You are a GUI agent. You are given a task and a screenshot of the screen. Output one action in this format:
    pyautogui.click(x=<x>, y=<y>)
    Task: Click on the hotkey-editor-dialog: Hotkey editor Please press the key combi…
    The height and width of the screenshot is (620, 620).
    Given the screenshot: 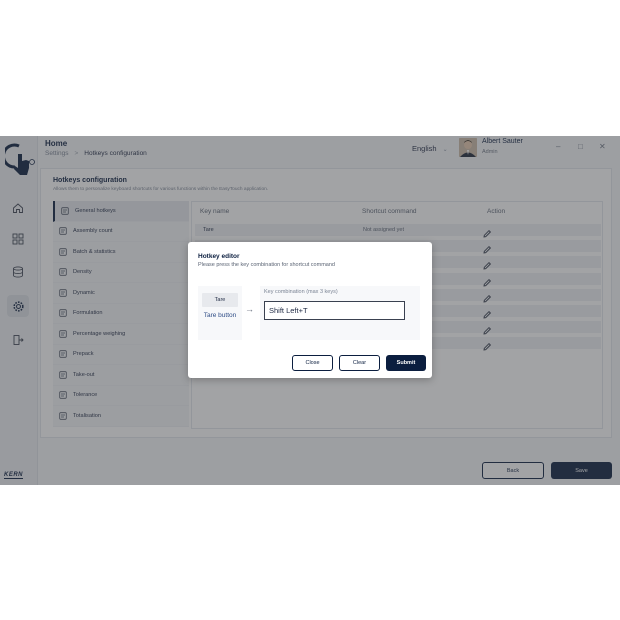 What is the action you would take?
    pyautogui.click(x=310, y=310)
    